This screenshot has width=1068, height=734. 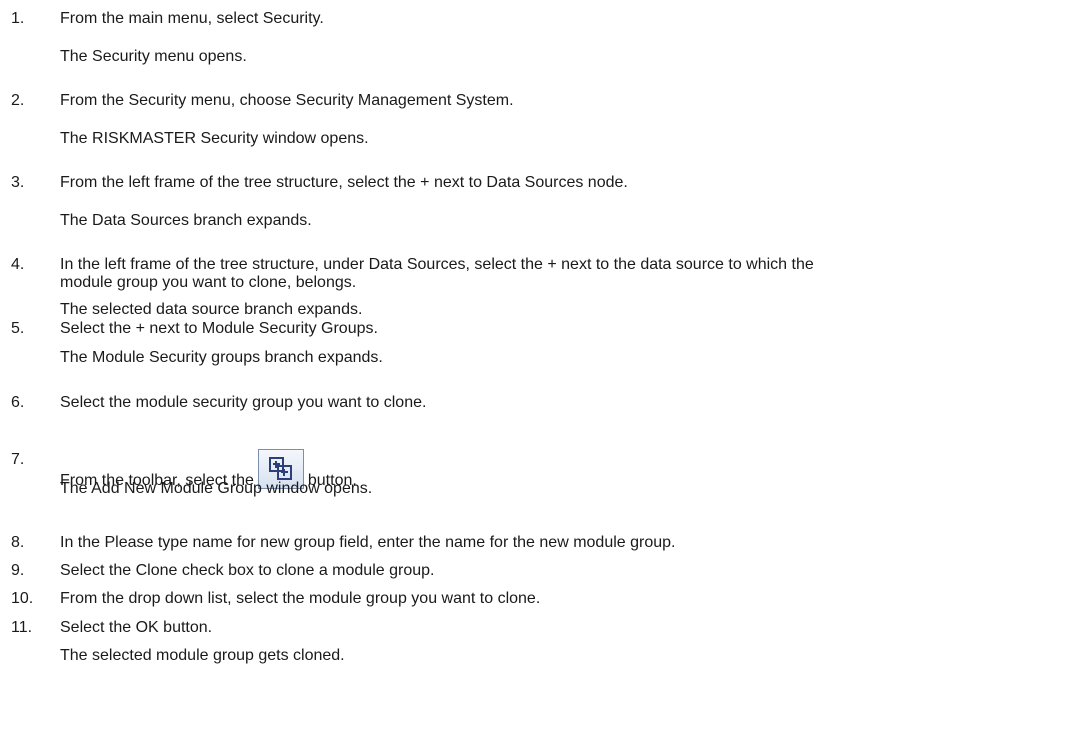 I want to click on step-instruction: Select the OK button., so click(x=136, y=627).